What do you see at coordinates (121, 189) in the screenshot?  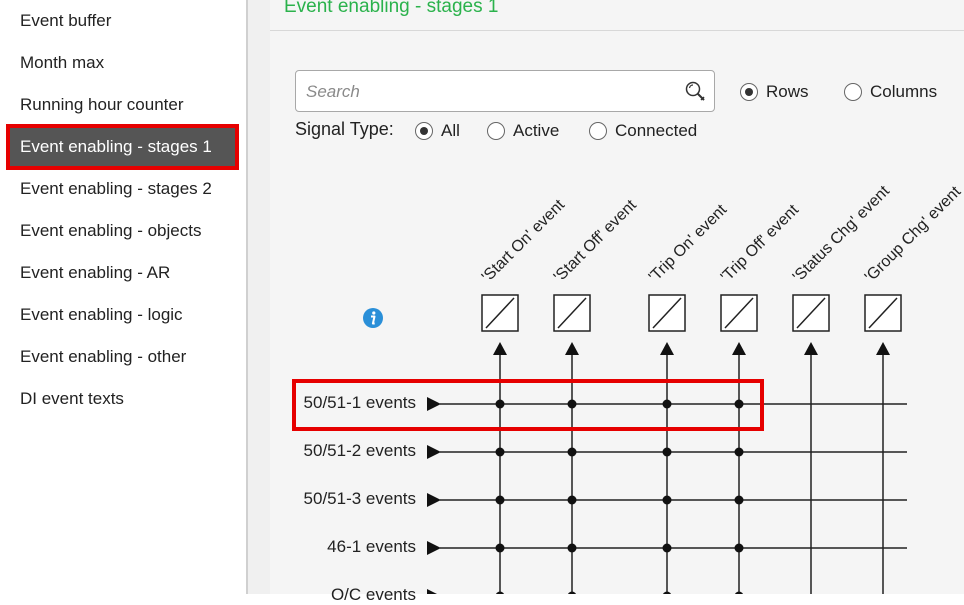 I see `sidebar-item: Event enabling - stages 2` at bounding box center [121, 189].